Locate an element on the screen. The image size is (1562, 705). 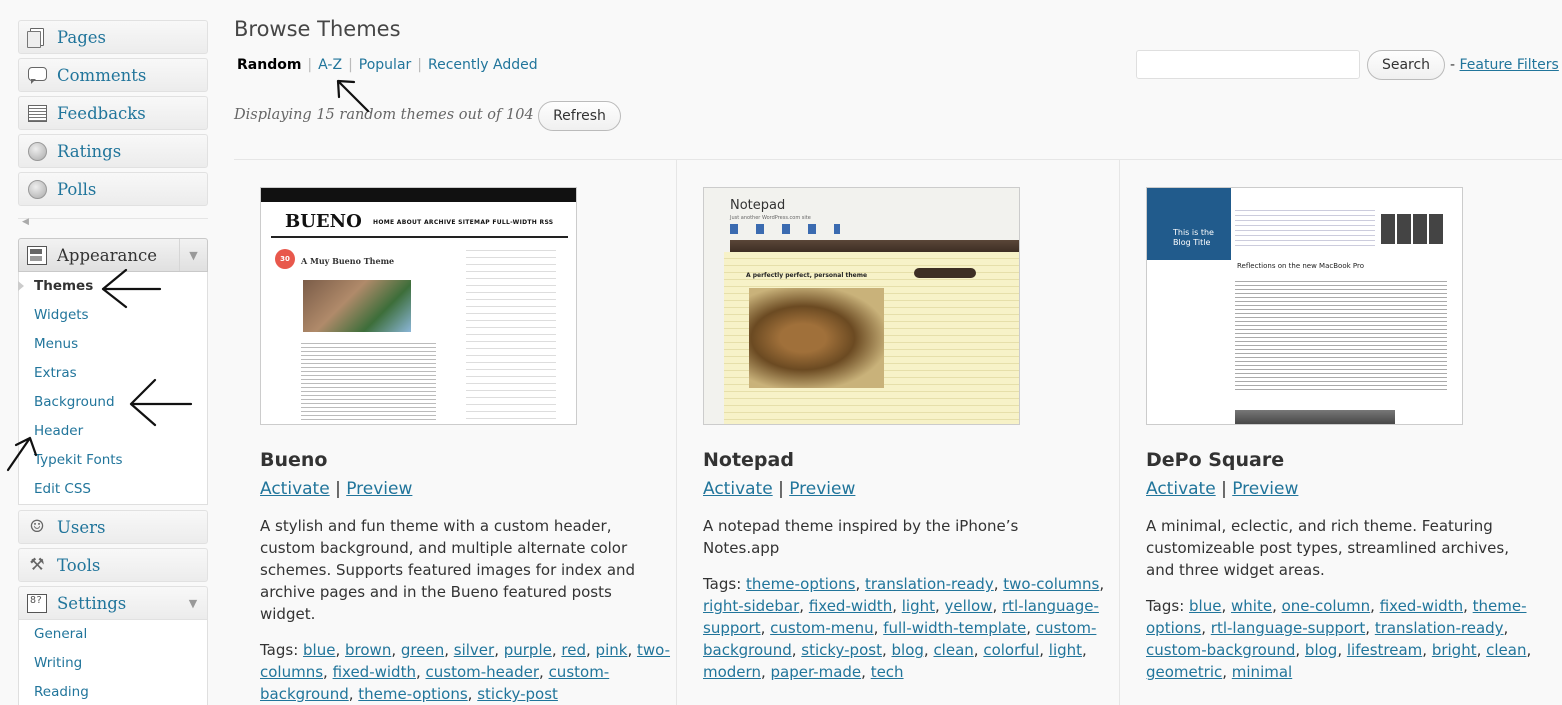
filter-a-z: A-Z is located at coordinates (330, 65).